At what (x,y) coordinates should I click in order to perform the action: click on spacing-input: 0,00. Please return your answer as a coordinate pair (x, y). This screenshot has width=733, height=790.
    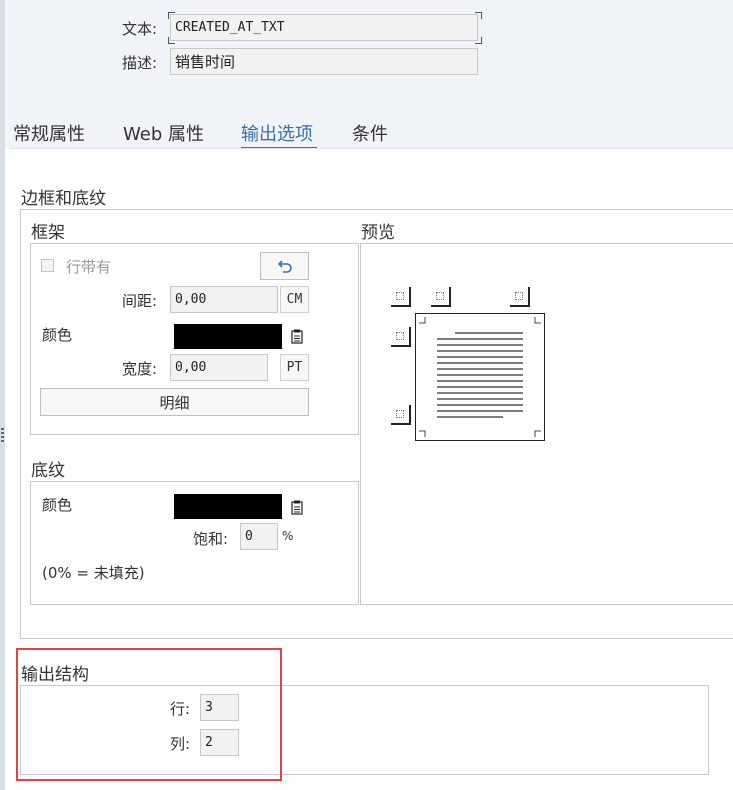
    Looking at the image, I should click on (224, 299).